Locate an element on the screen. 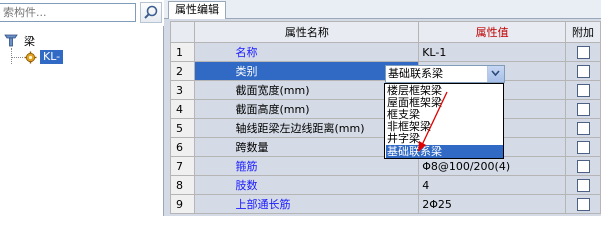 This screenshot has height=240, width=601. search-icon is located at coordinates (151, 12).